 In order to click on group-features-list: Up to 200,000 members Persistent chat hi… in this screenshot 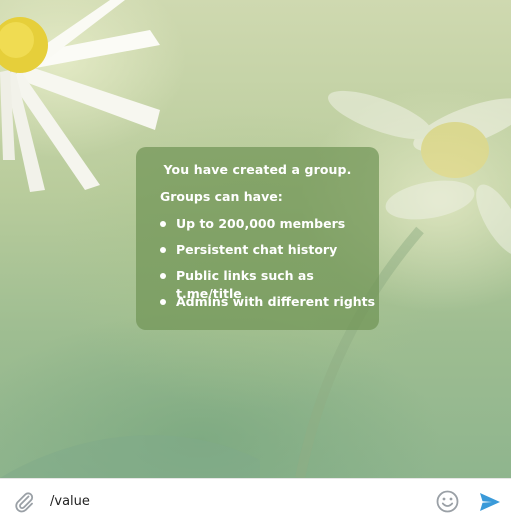, I will do `click(257, 267)`.